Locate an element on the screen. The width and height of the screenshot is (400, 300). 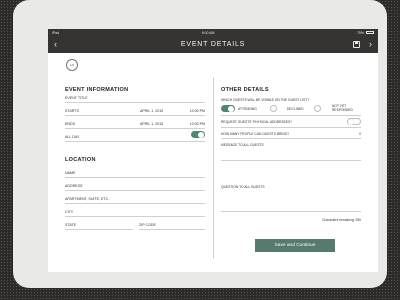
all-day-toggle is located at coordinates (198, 134).